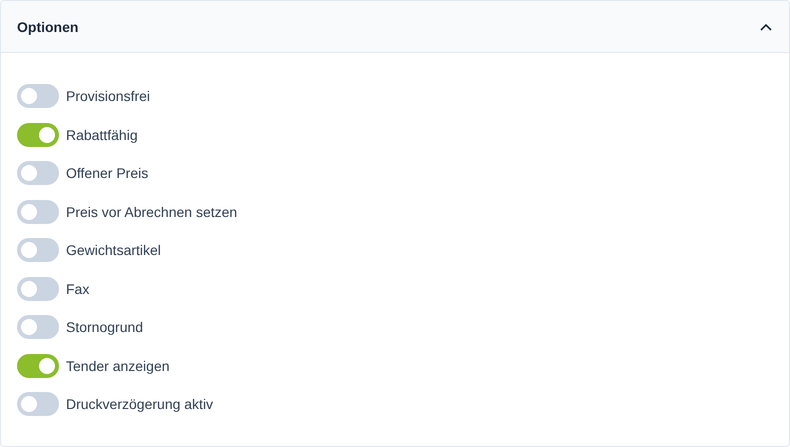  Describe the element at coordinates (152, 212) in the screenshot. I see `option-label: Preis vor Abrechnen setzen` at that location.